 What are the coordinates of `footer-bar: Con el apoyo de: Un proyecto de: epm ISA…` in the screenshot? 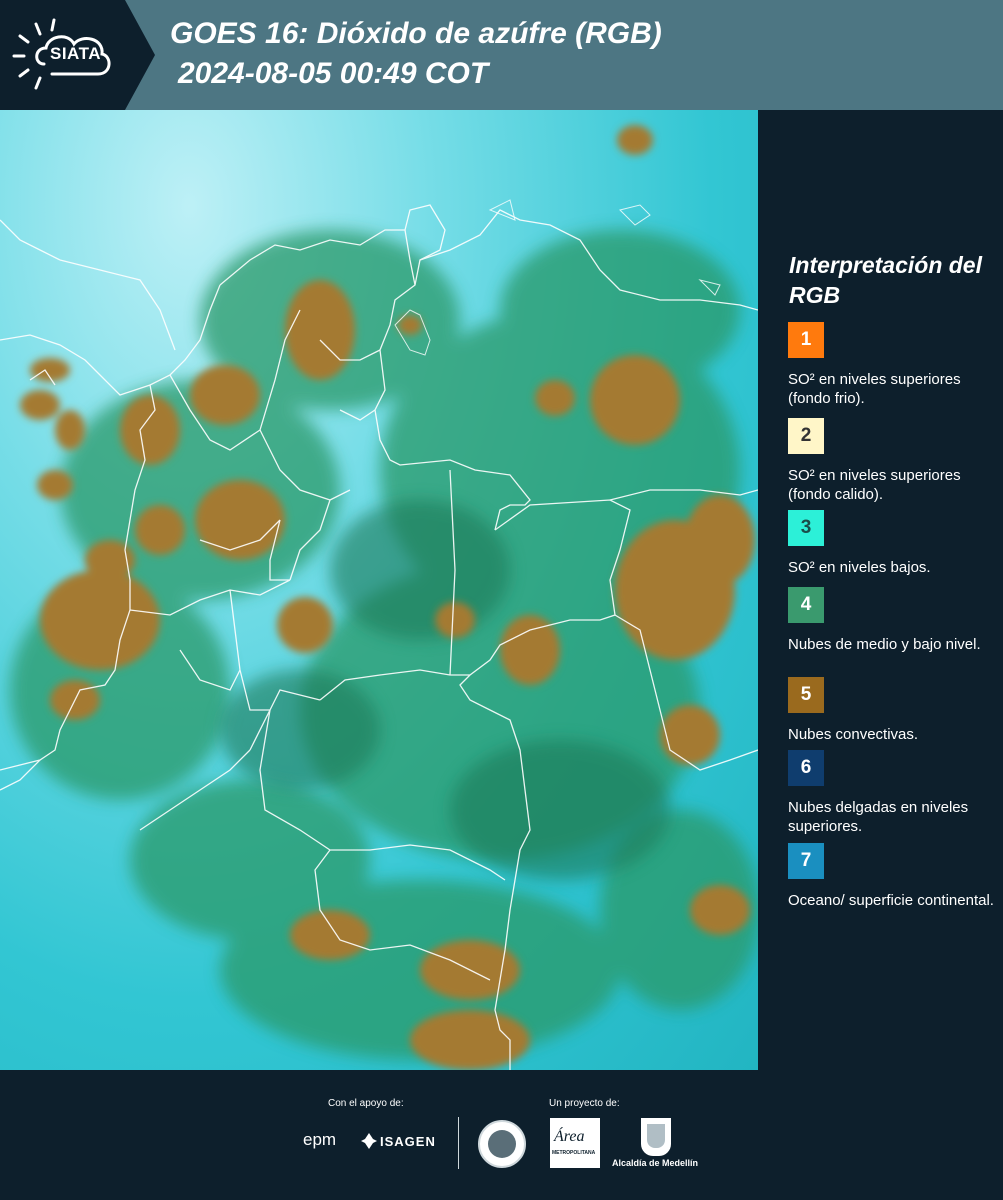 It's located at (501, 1135).